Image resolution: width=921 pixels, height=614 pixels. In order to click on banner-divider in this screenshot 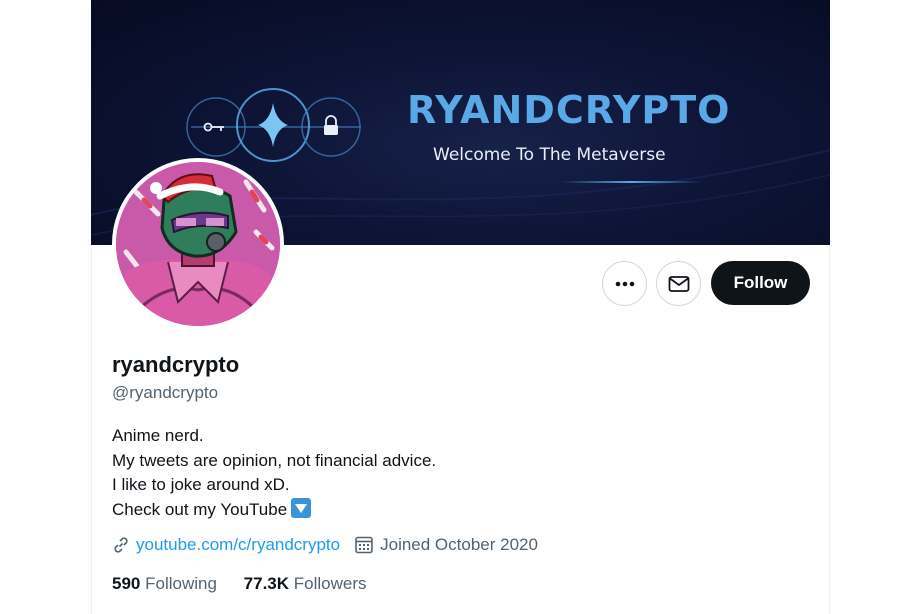, I will do `click(631, 182)`.